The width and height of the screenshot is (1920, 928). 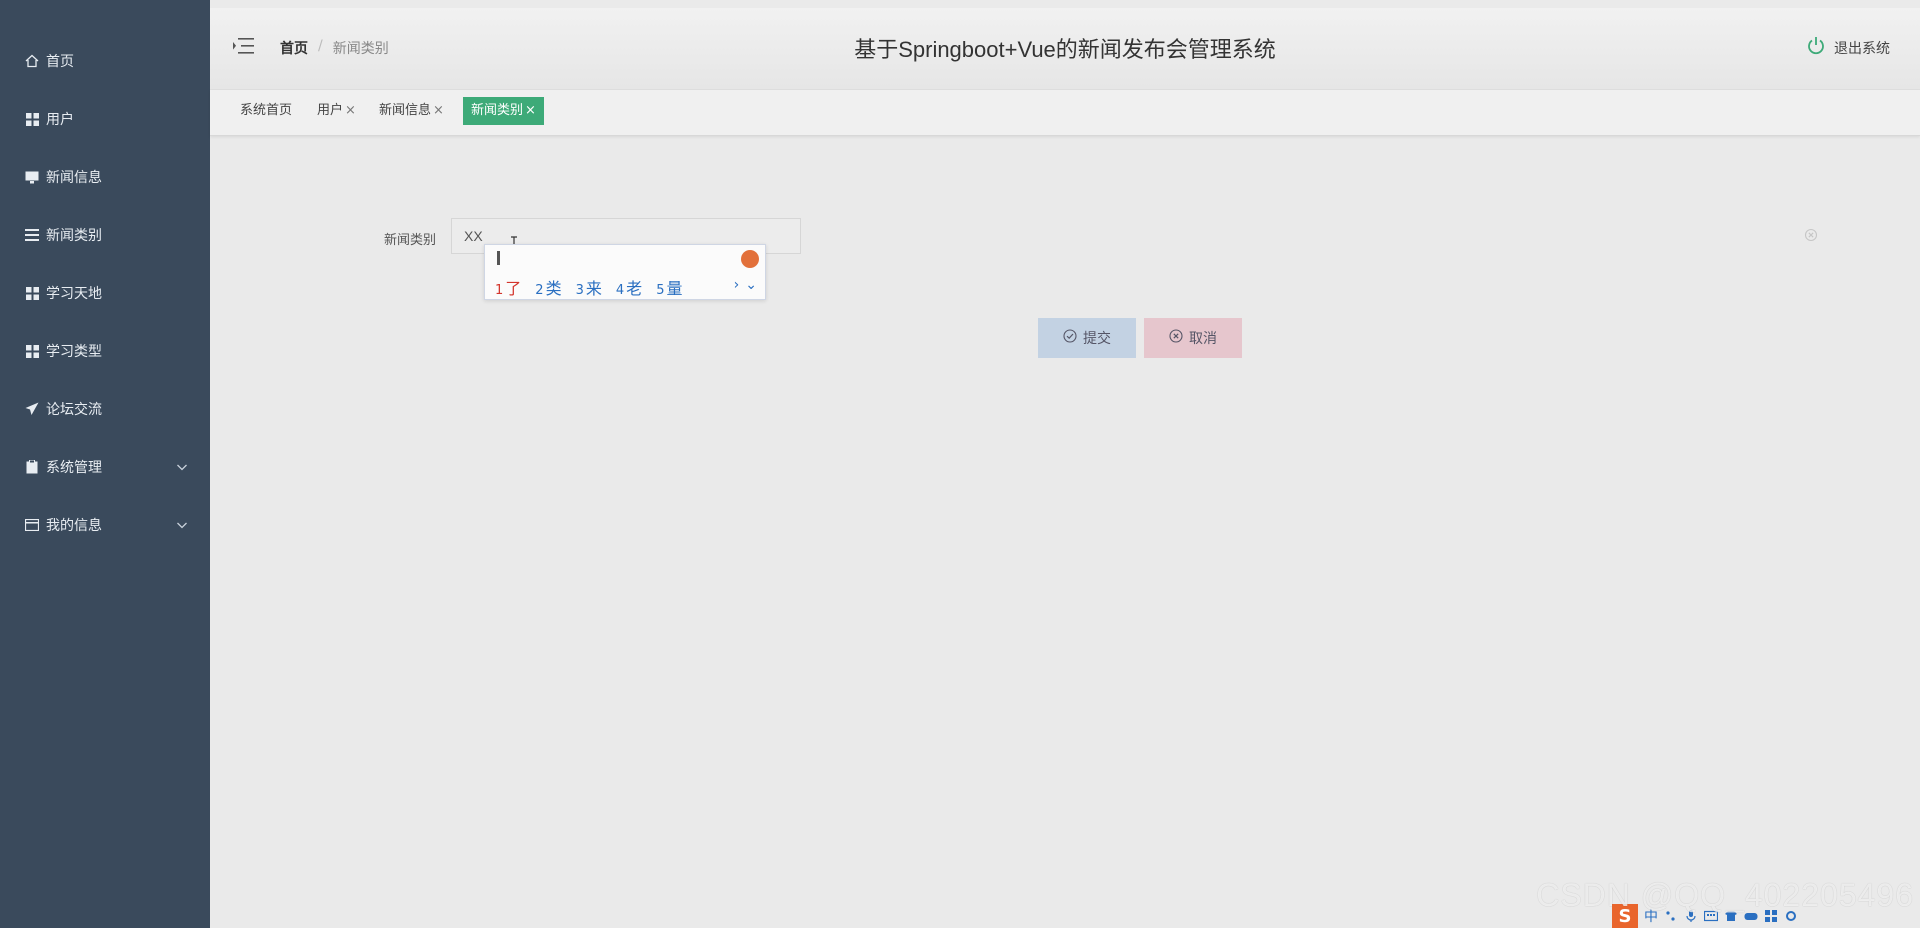 I want to click on sidebar-item-label: 新闻类别, so click(x=74, y=236).